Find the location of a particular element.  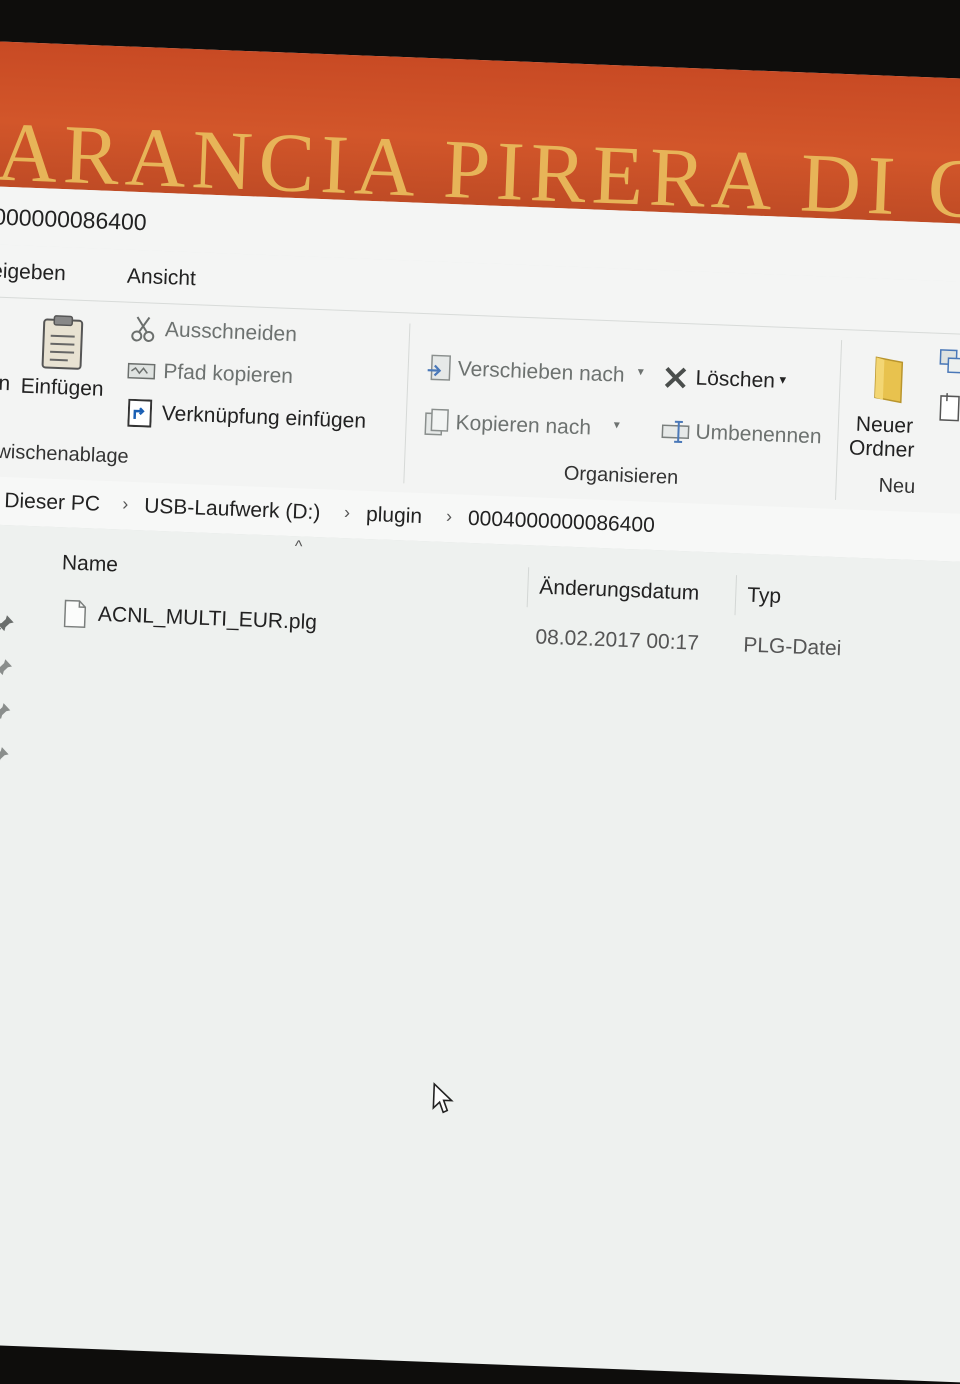

rename-icon is located at coordinates (675, 431).